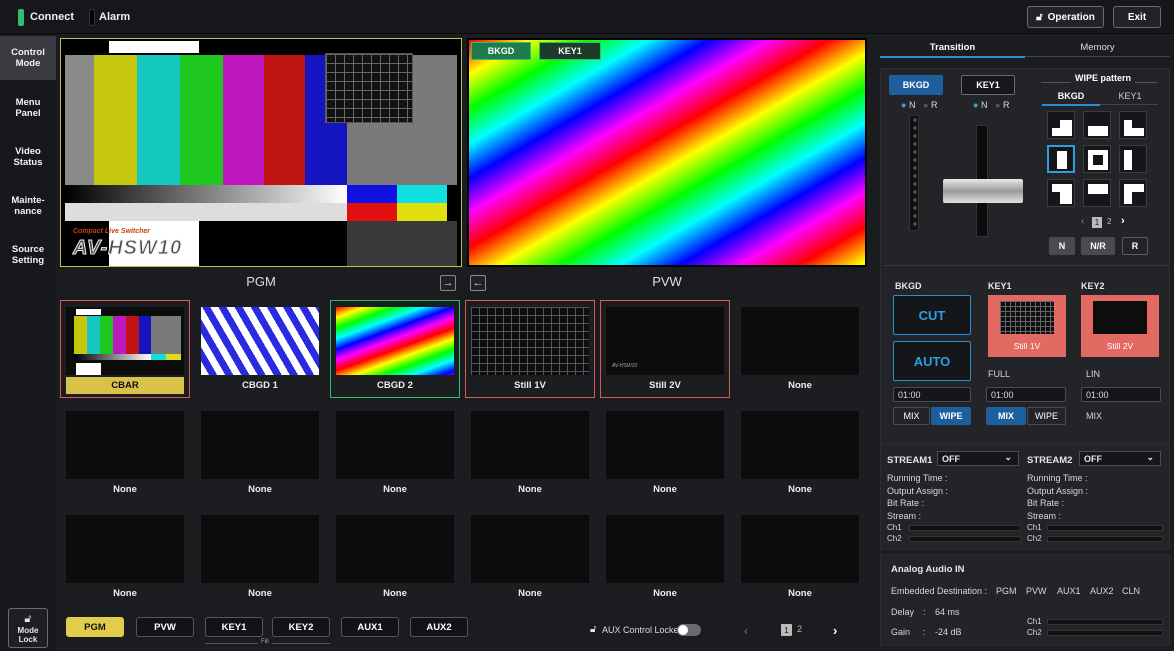 The image size is (1174, 651). What do you see at coordinates (395, 549) in the screenshot?
I see `thumb-empty` at bounding box center [395, 549].